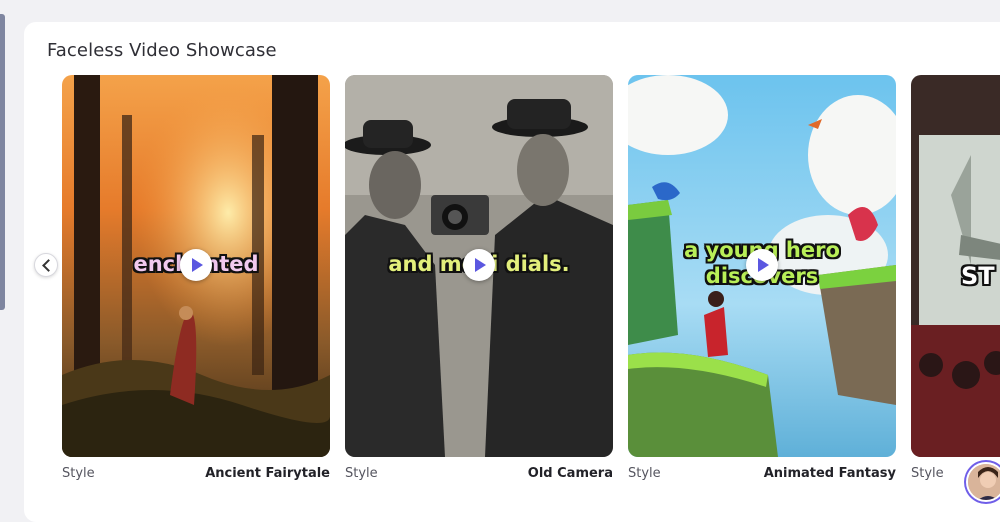  What do you see at coordinates (267, 473) in the screenshot?
I see `style-value: Ancient Fairytale` at bounding box center [267, 473].